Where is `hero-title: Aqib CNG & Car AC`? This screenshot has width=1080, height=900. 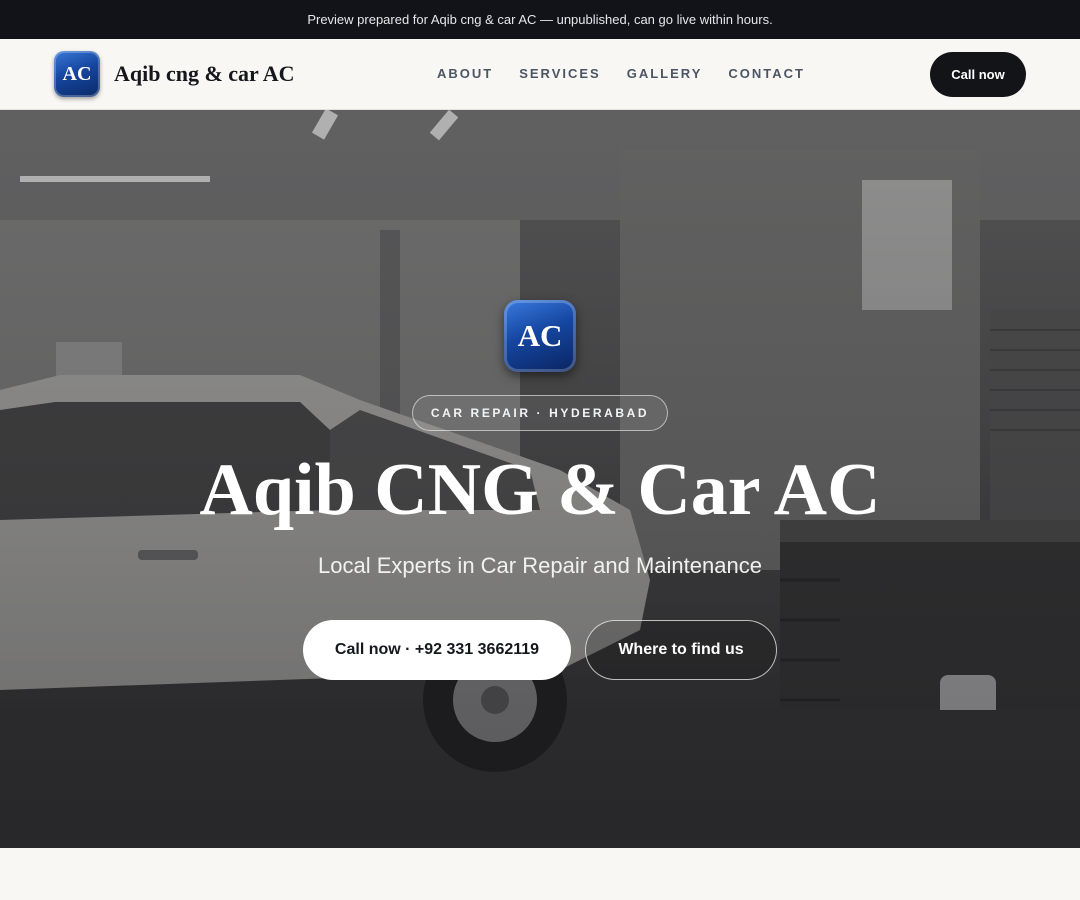 hero-title: Aqib CNG & Car AC is located at coordinates (540, 490).